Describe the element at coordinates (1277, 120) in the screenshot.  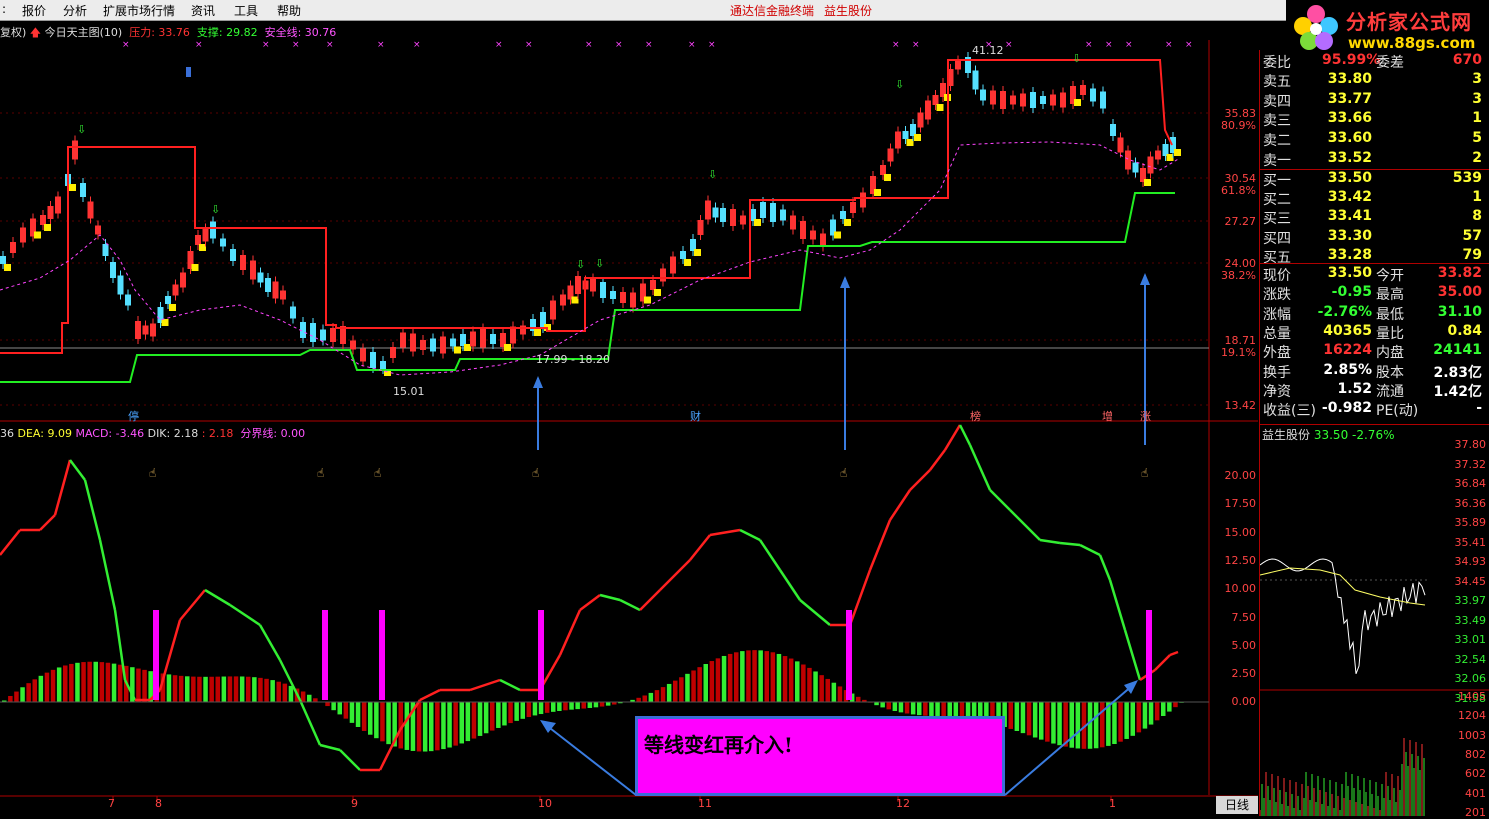
I see `book-label: 卖三` at that location.